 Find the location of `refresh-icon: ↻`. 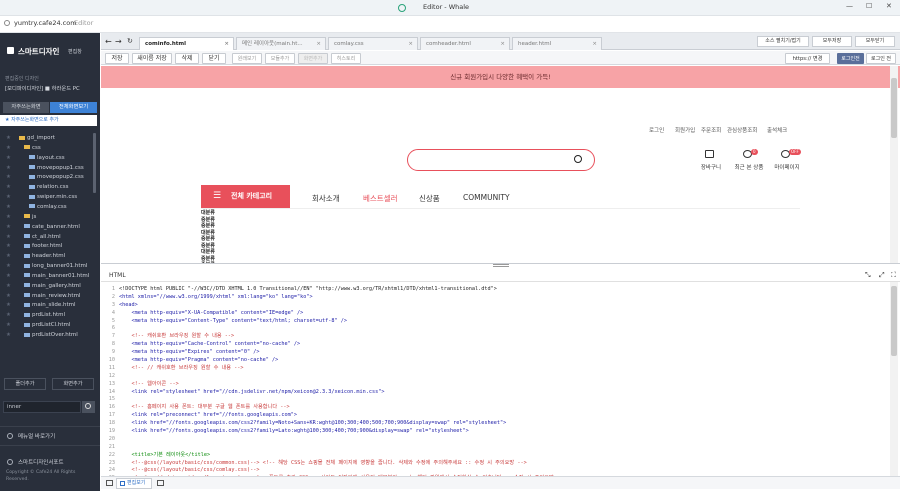

refresh-icon: ↻ is located at coordinates (130, 41).